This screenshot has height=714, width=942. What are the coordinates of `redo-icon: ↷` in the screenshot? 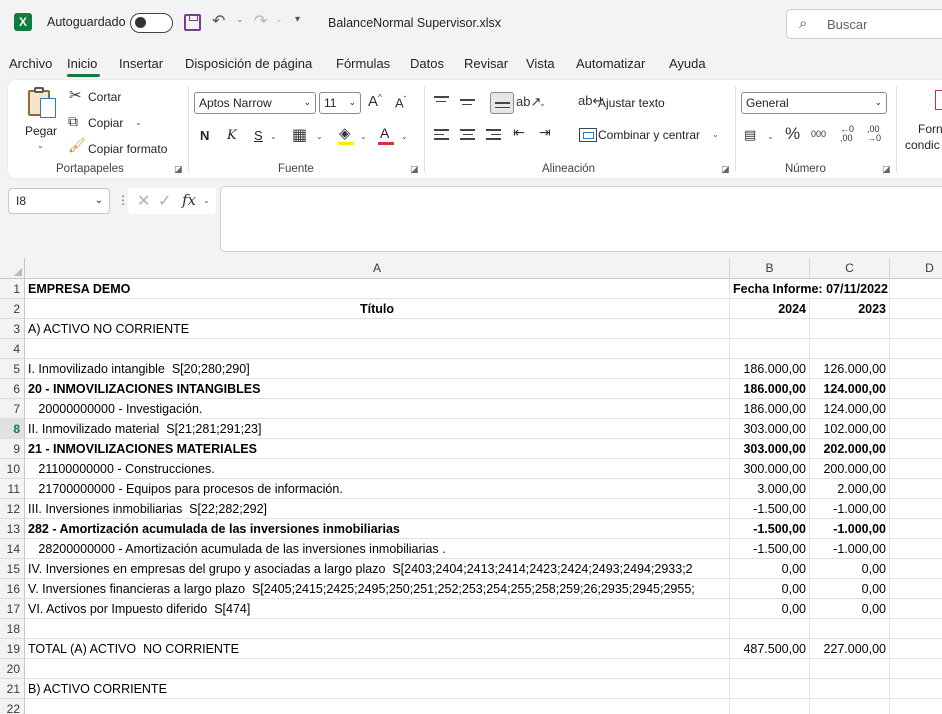 It's located at (260, 21).